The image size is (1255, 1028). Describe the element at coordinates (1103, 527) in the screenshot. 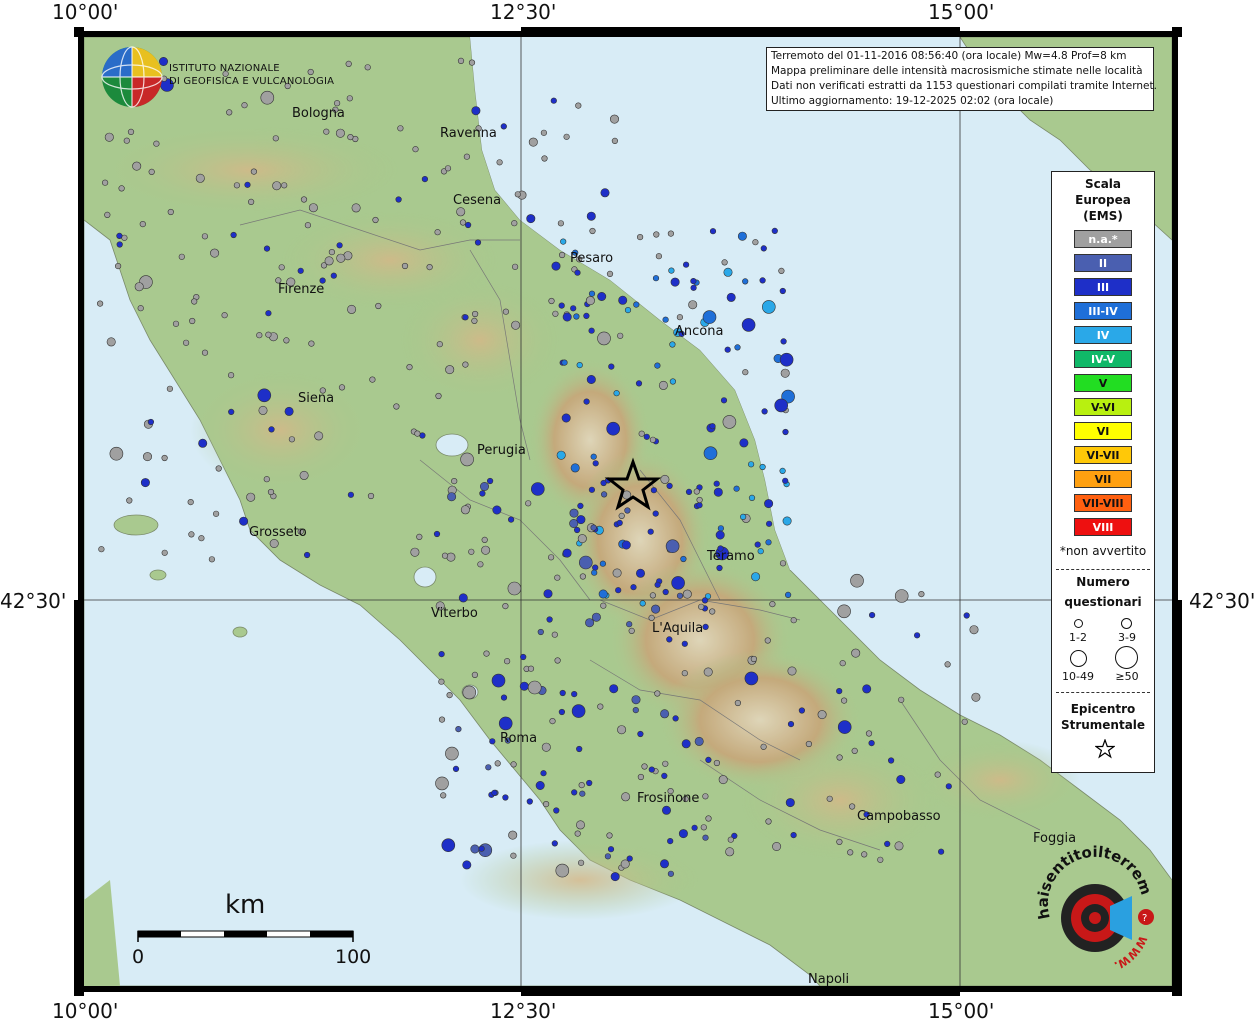

I see `ems-item: VIII` at that location.